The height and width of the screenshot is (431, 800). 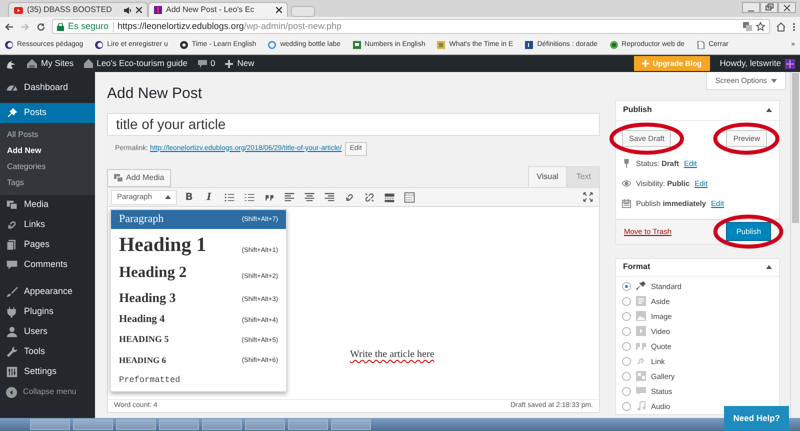 I want to click on sidebar-item: Settings, so click(x=47, y=372).